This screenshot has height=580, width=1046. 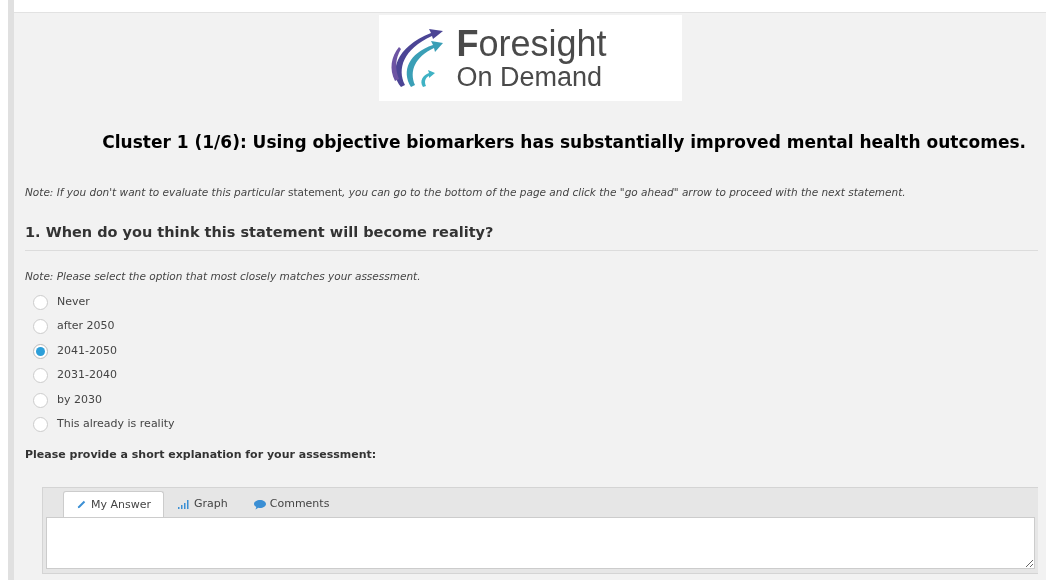 I want to click on logo-subtitle: On Demand, so click(x=529, y=77).